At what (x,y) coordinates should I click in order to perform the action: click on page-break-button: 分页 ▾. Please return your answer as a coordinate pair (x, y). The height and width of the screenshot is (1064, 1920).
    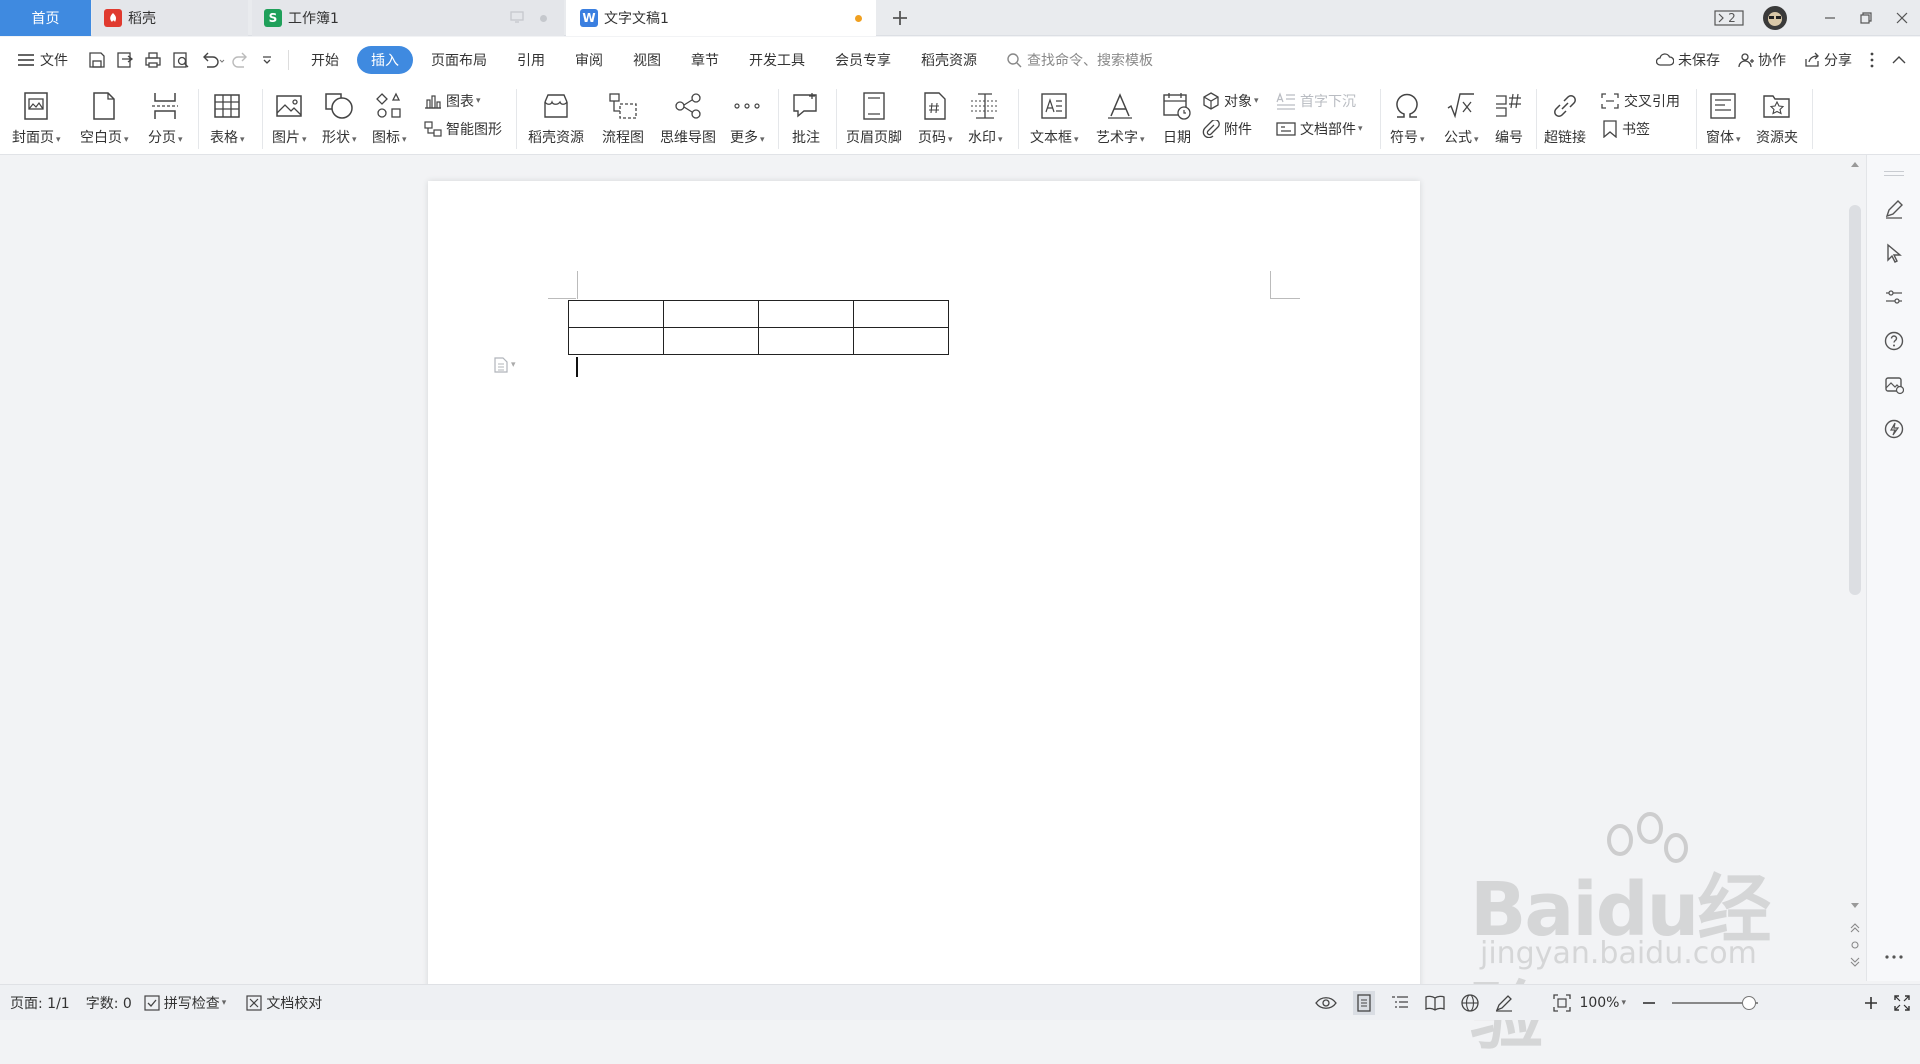
    Looking at the image, I should click on (165, 117).